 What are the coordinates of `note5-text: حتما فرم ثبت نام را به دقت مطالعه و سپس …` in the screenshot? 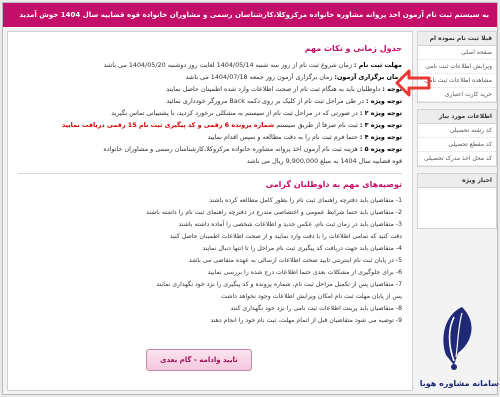 It's located at (282, 137).